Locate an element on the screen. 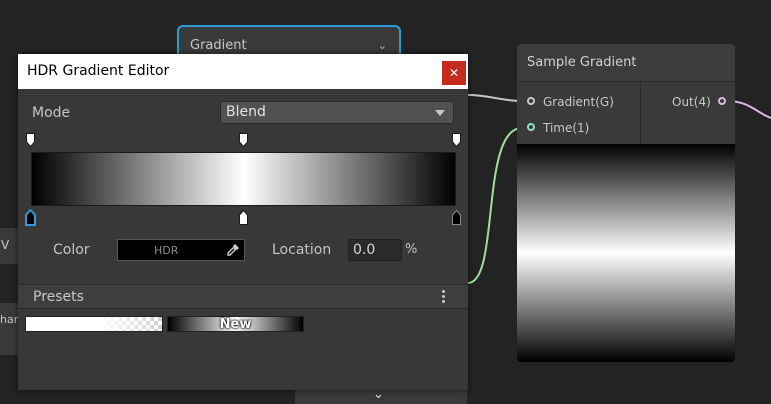  window-titlebar: HDR Gradient Editor ✕ is located at coordinates (243, 71).